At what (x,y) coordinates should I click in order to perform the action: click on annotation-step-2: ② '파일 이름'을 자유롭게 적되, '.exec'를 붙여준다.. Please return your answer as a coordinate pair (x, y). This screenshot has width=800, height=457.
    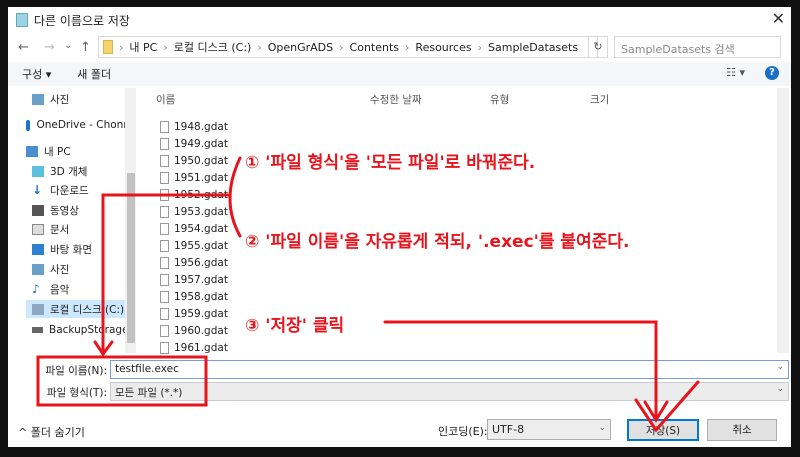
    Looking at the image, I should click on (437, 242).